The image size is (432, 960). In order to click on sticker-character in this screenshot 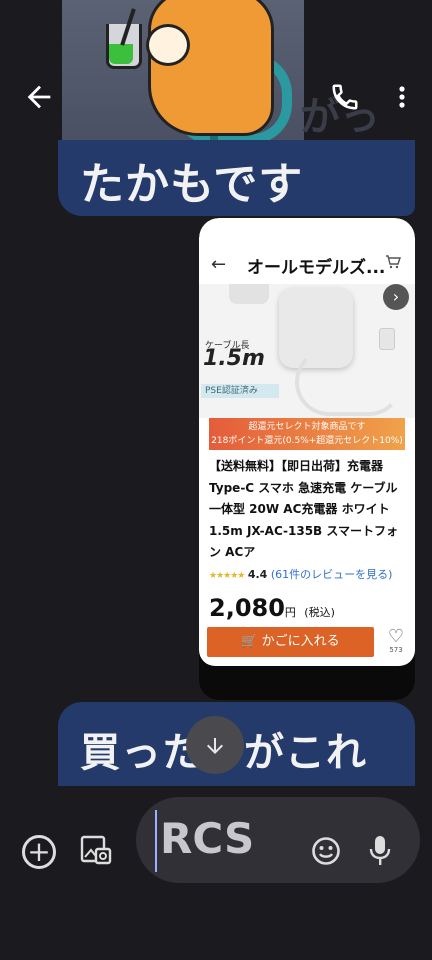, I will do `click(211, 68)`.